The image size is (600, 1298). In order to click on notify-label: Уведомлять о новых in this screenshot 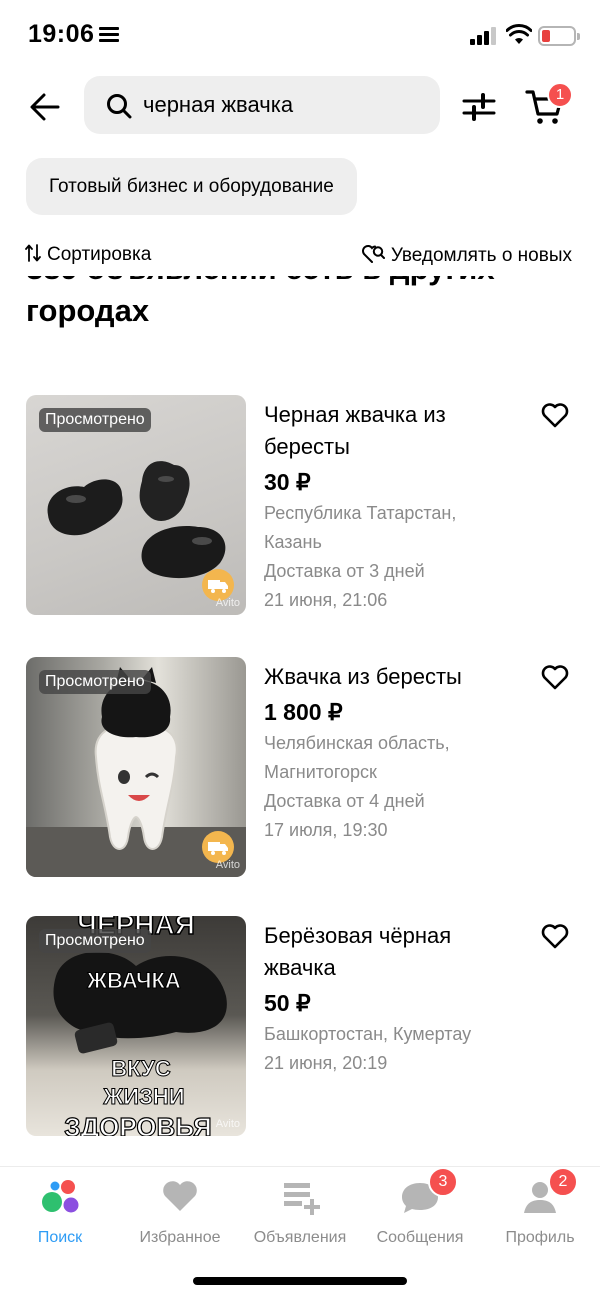, I will do `click(481, 255)`.